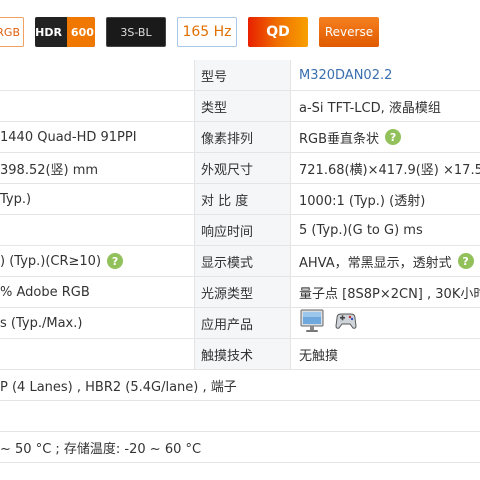 This screenshot has height=480, width=480. What do you see at coordinates (97, 323) in the screenshot?
I see `spec-left-value: s (Typ./Max.)` at bounding box center [97, 323].